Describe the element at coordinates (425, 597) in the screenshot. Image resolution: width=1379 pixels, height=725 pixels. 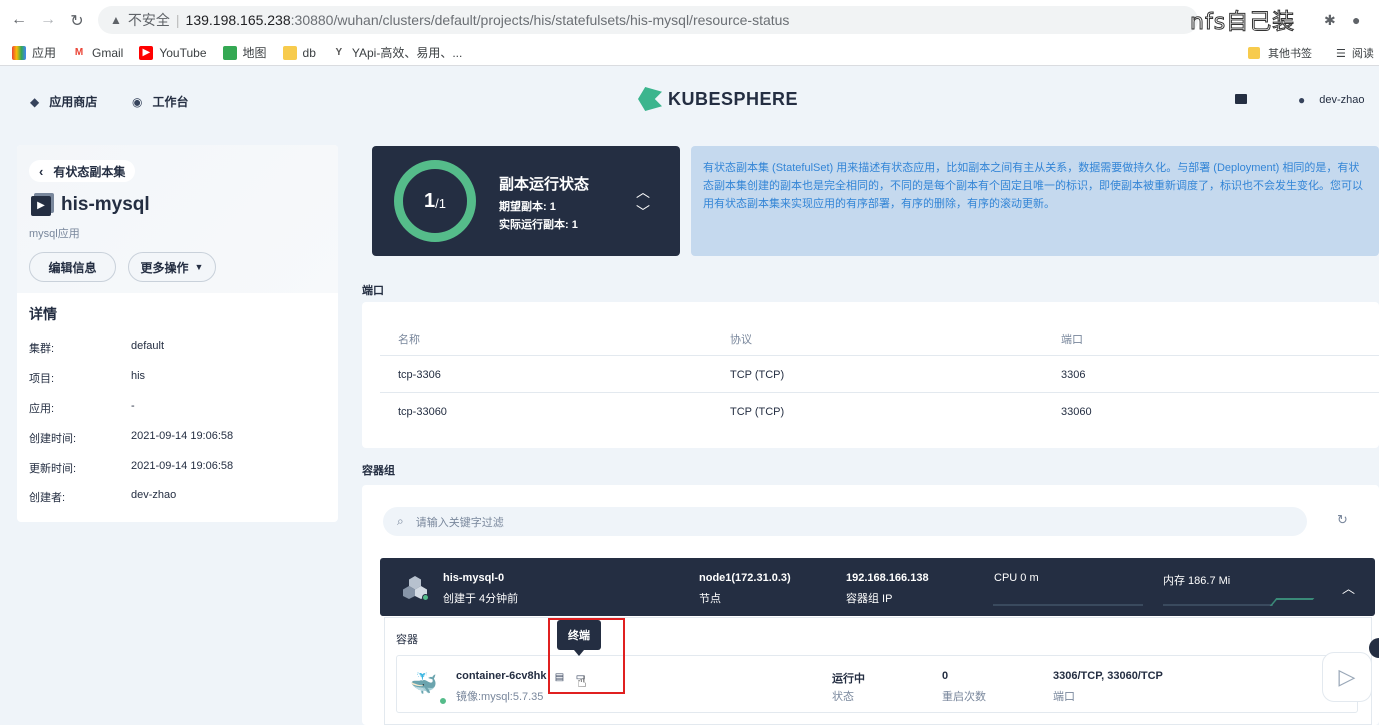
I see `pod-status-dot` at that location.